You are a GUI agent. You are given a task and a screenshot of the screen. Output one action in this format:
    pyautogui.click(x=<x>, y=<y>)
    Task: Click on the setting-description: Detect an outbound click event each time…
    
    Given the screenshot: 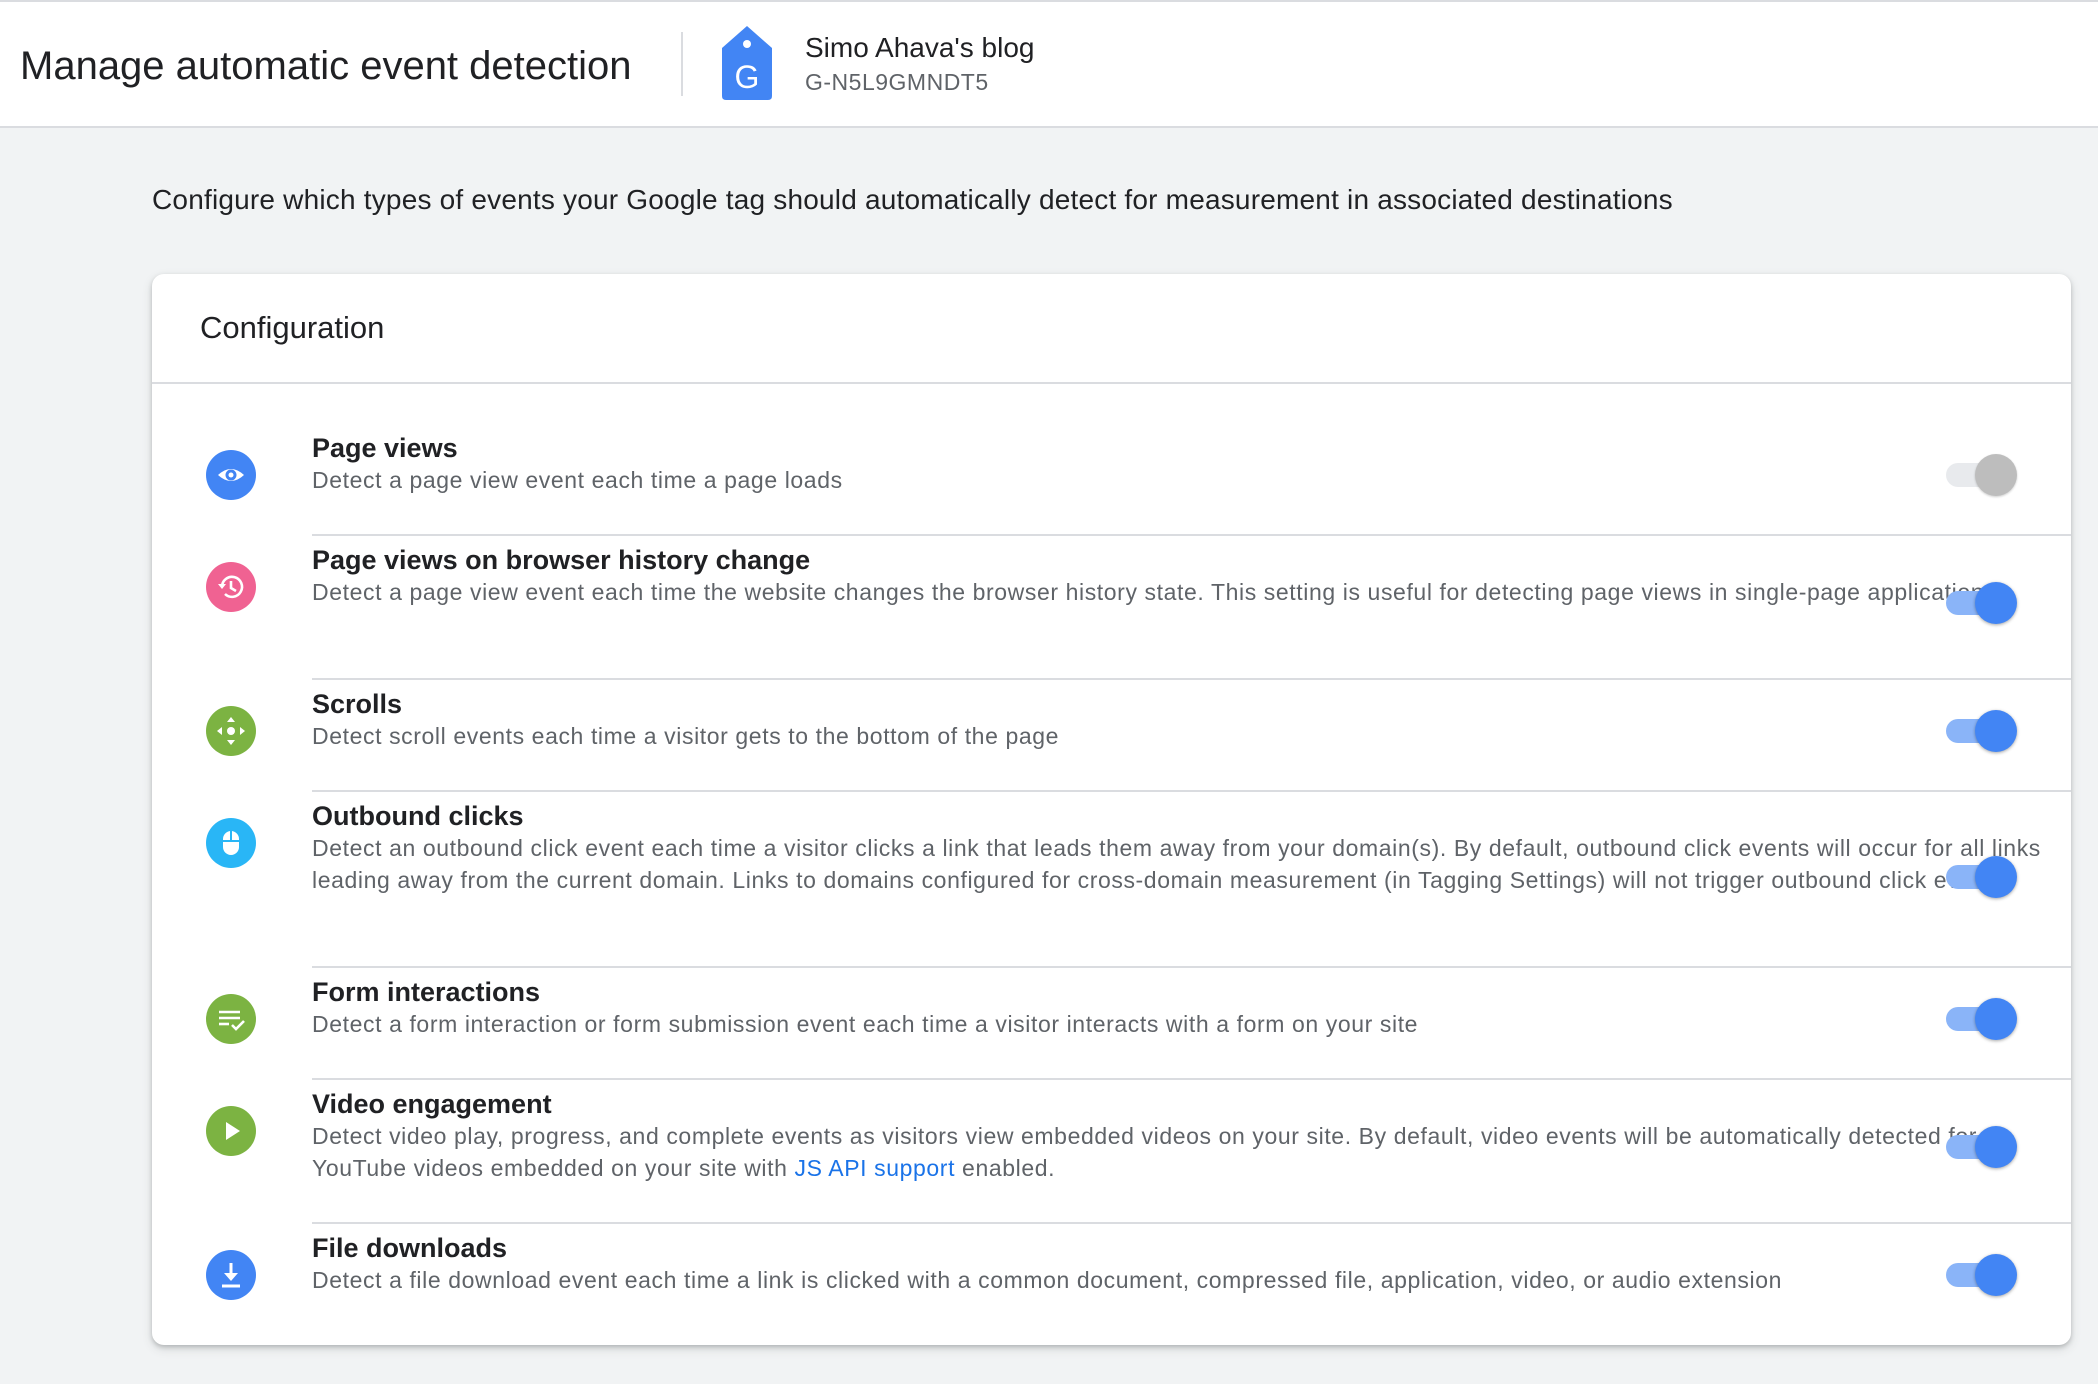 What is the action you would take?
    pyautogui.click(x=1176, y=864)
    